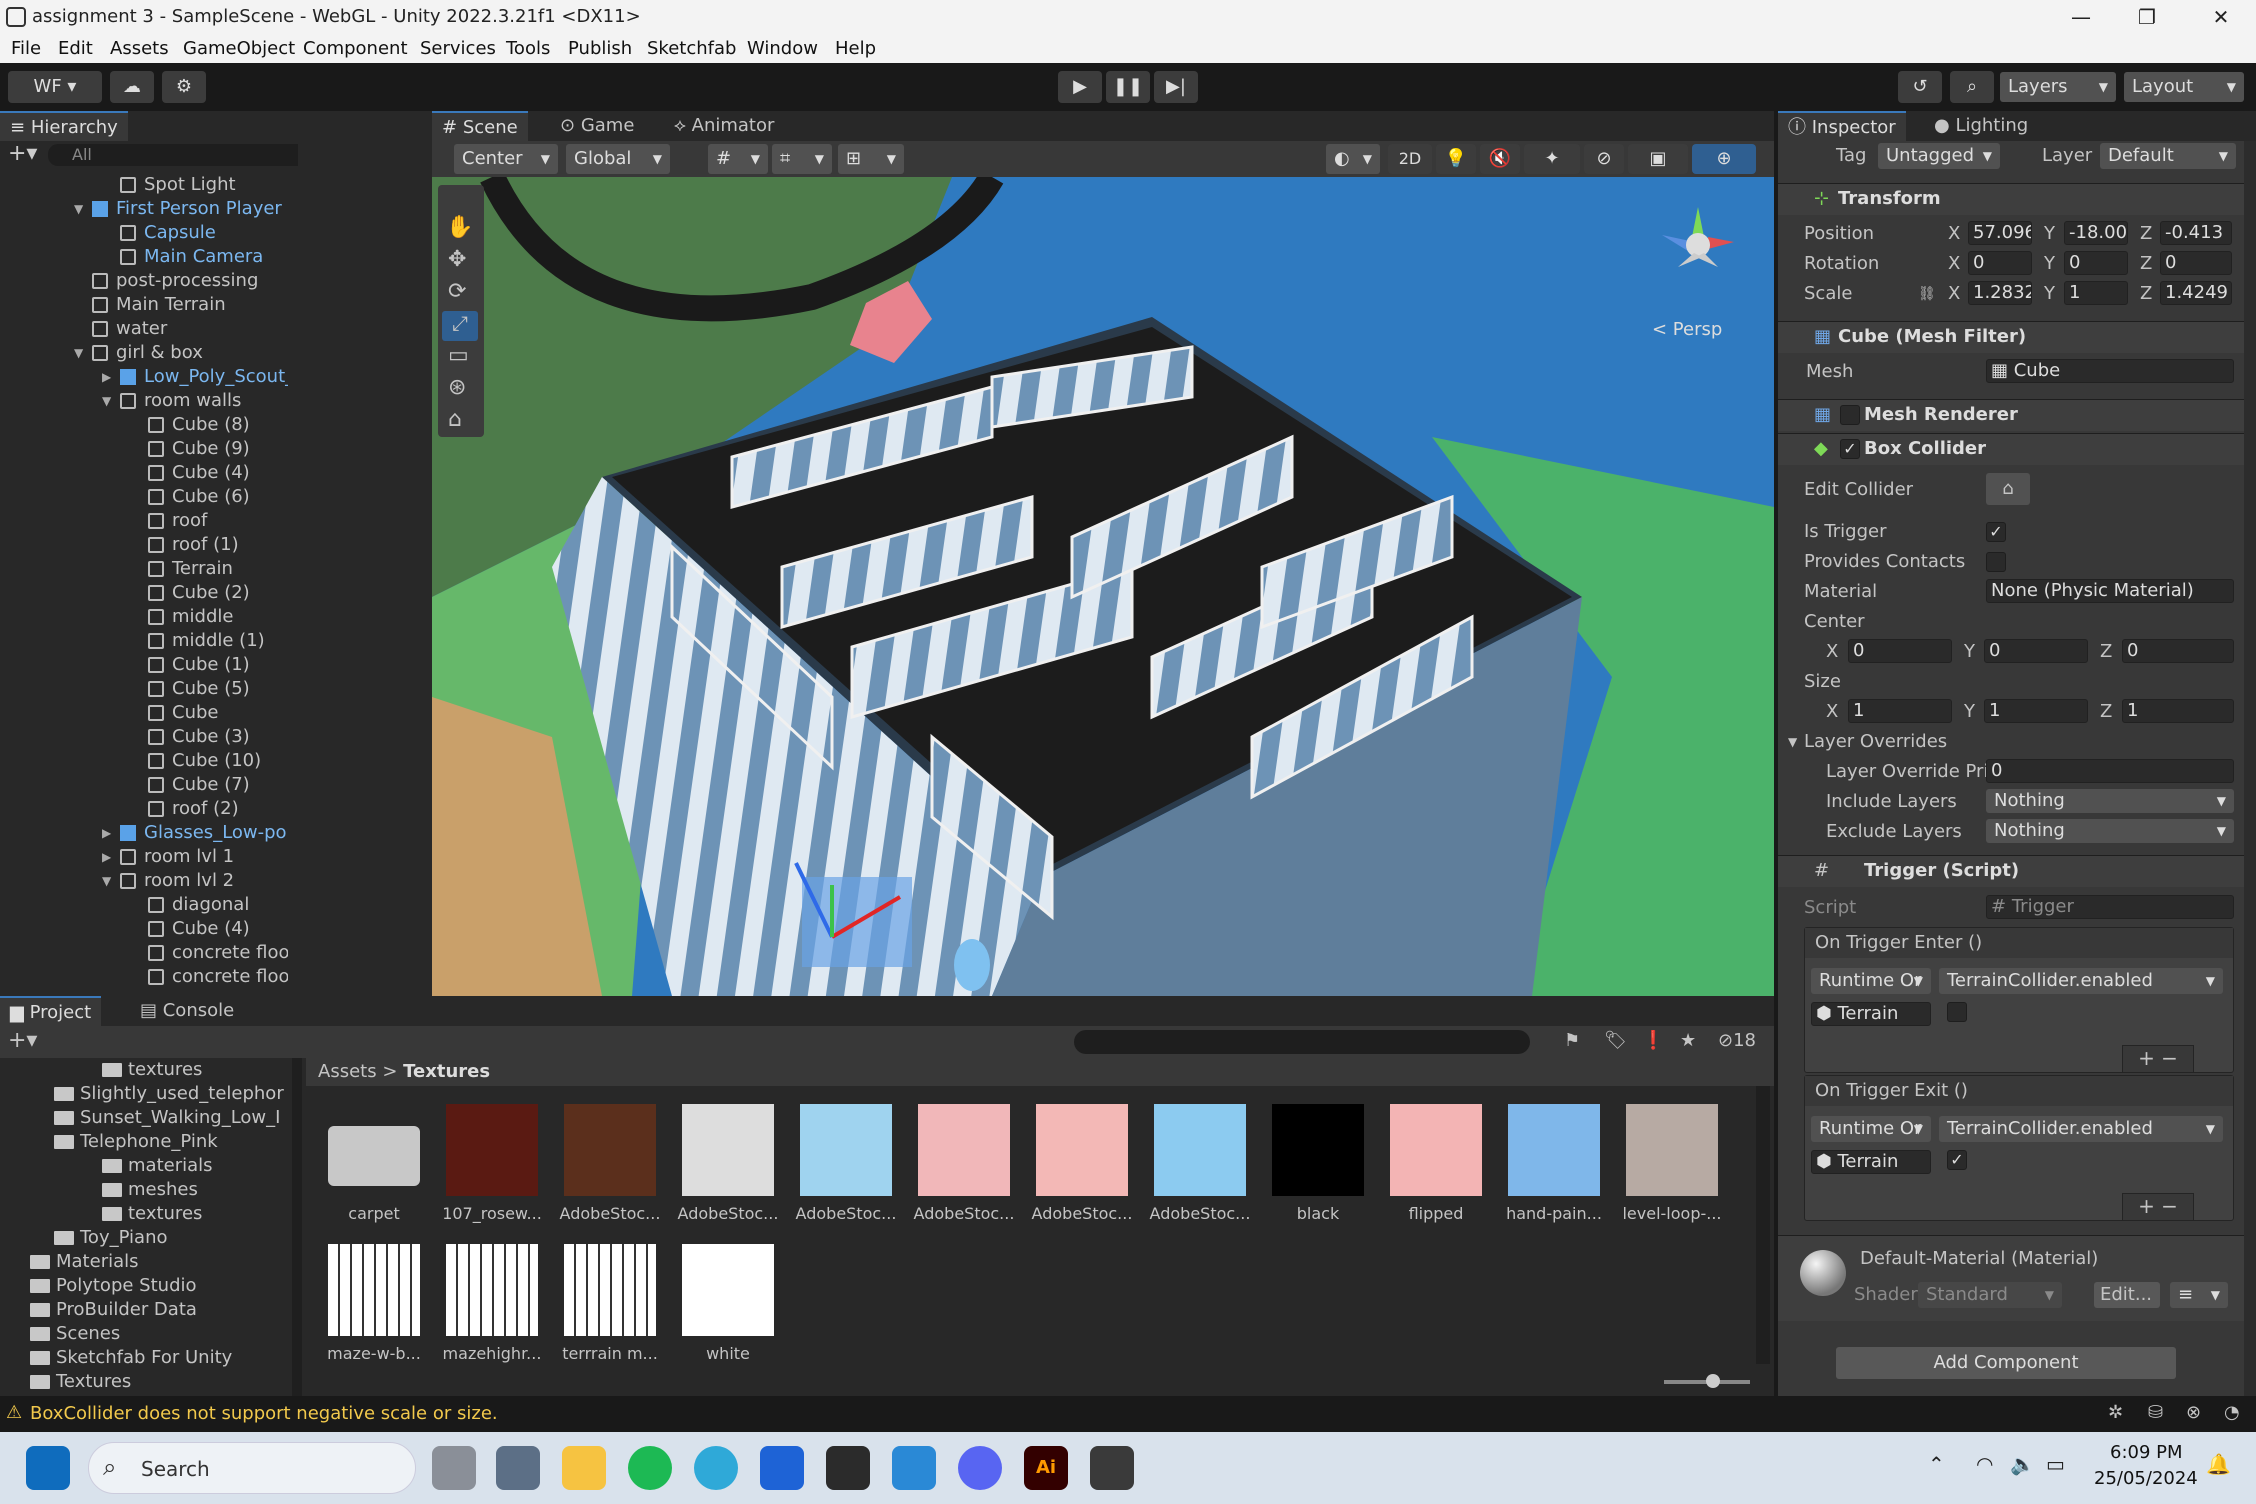 The height and width of the screenshot is (1504, 2256). Describe the element at coordinates (1850, 415) in the screenshot. I see `mesh-renderer-enabled-checkbox` at that location.